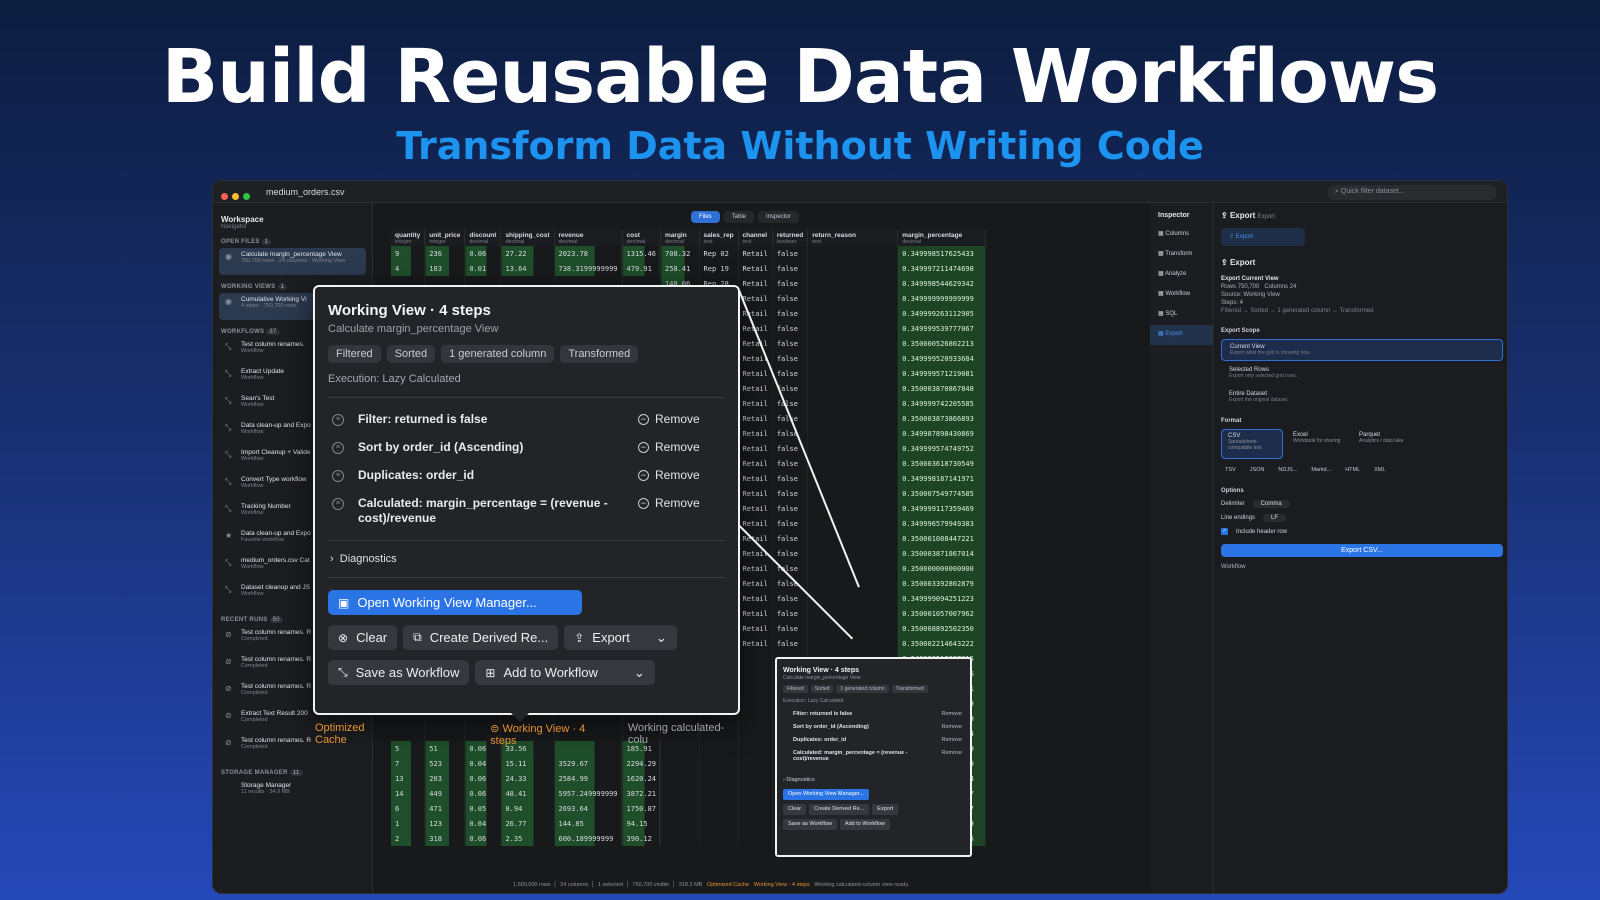 This screenshot has width=1600, height=900. I want to click on column-header: return_reason text, so click(853, 237).